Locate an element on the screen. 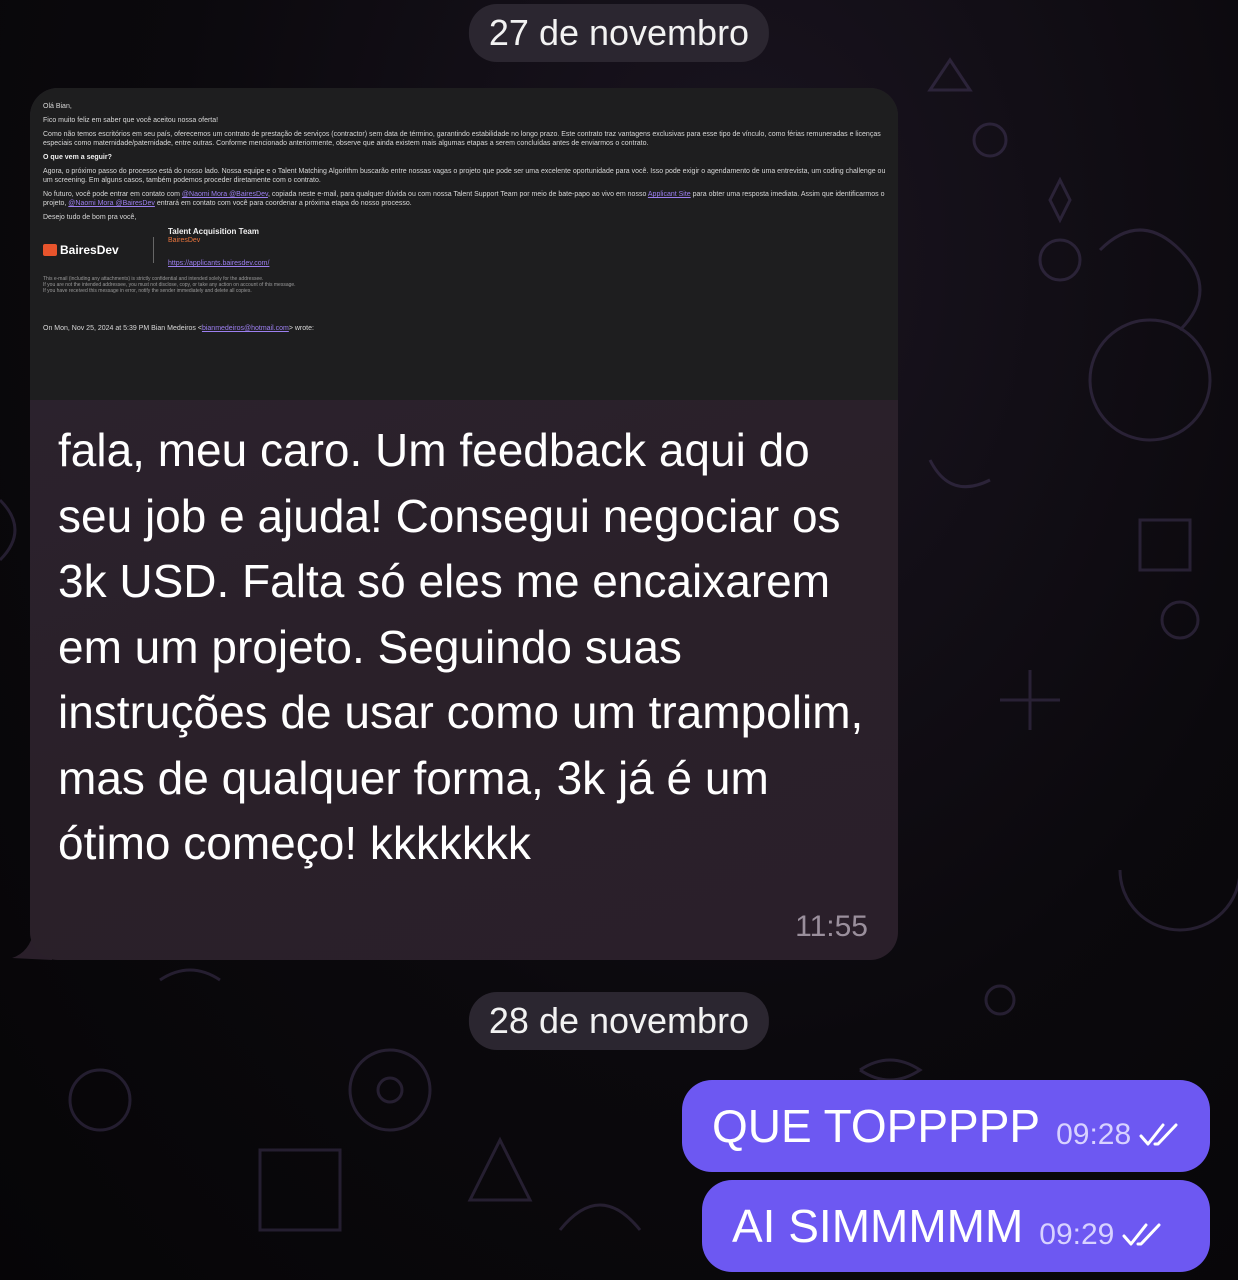  message-text: AI SIMMMMM is located at coordinates (878, 1226).